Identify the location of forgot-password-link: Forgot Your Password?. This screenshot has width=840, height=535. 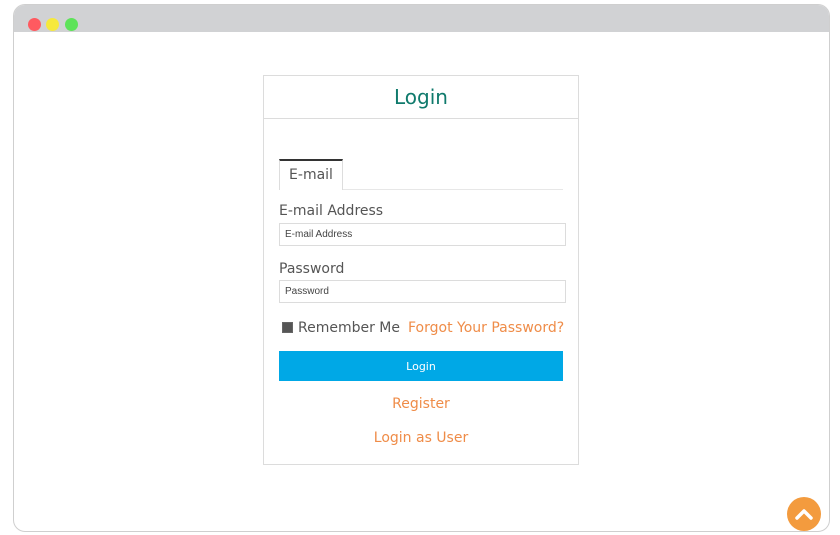
(486, 328).